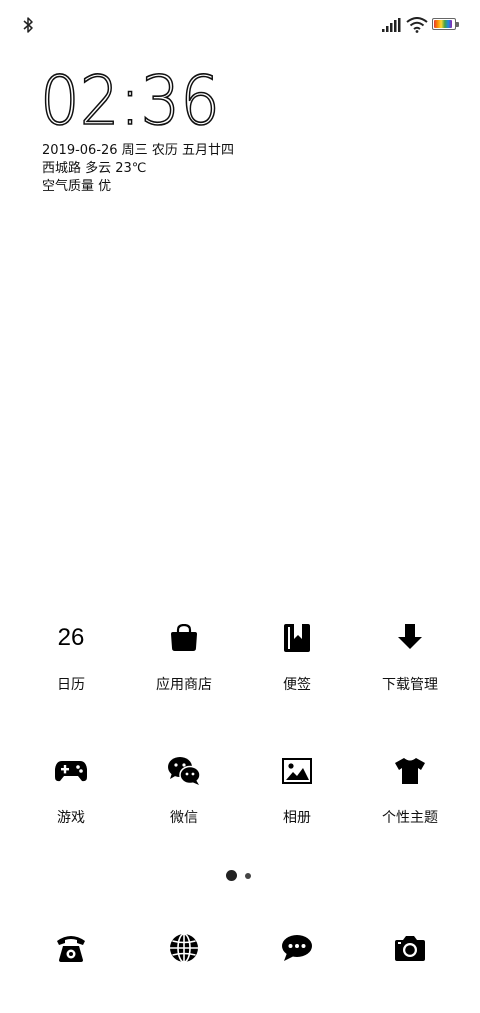 This screenshot has width=480, height=1013. I want to click on app-label: 个性主题, so click(410, 818).